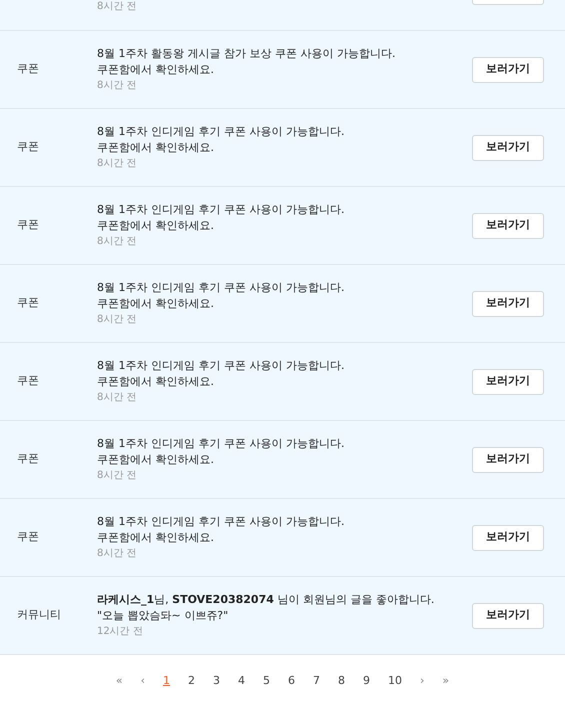 This screenshot has width=565, height=704. Describe the element at coordinates (422, 681) in the screenshot. I see `page-nav-link: ›` at that location.